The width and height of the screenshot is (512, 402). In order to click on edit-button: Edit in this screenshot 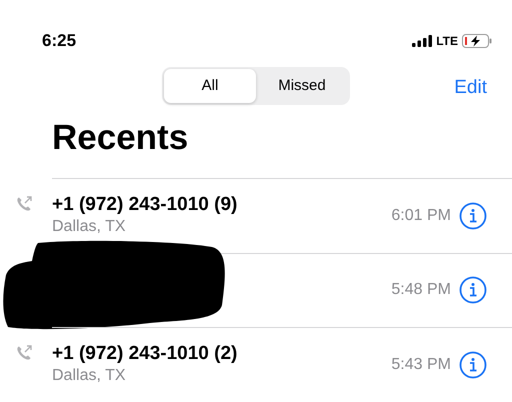, I will do `click(470, 88)`.